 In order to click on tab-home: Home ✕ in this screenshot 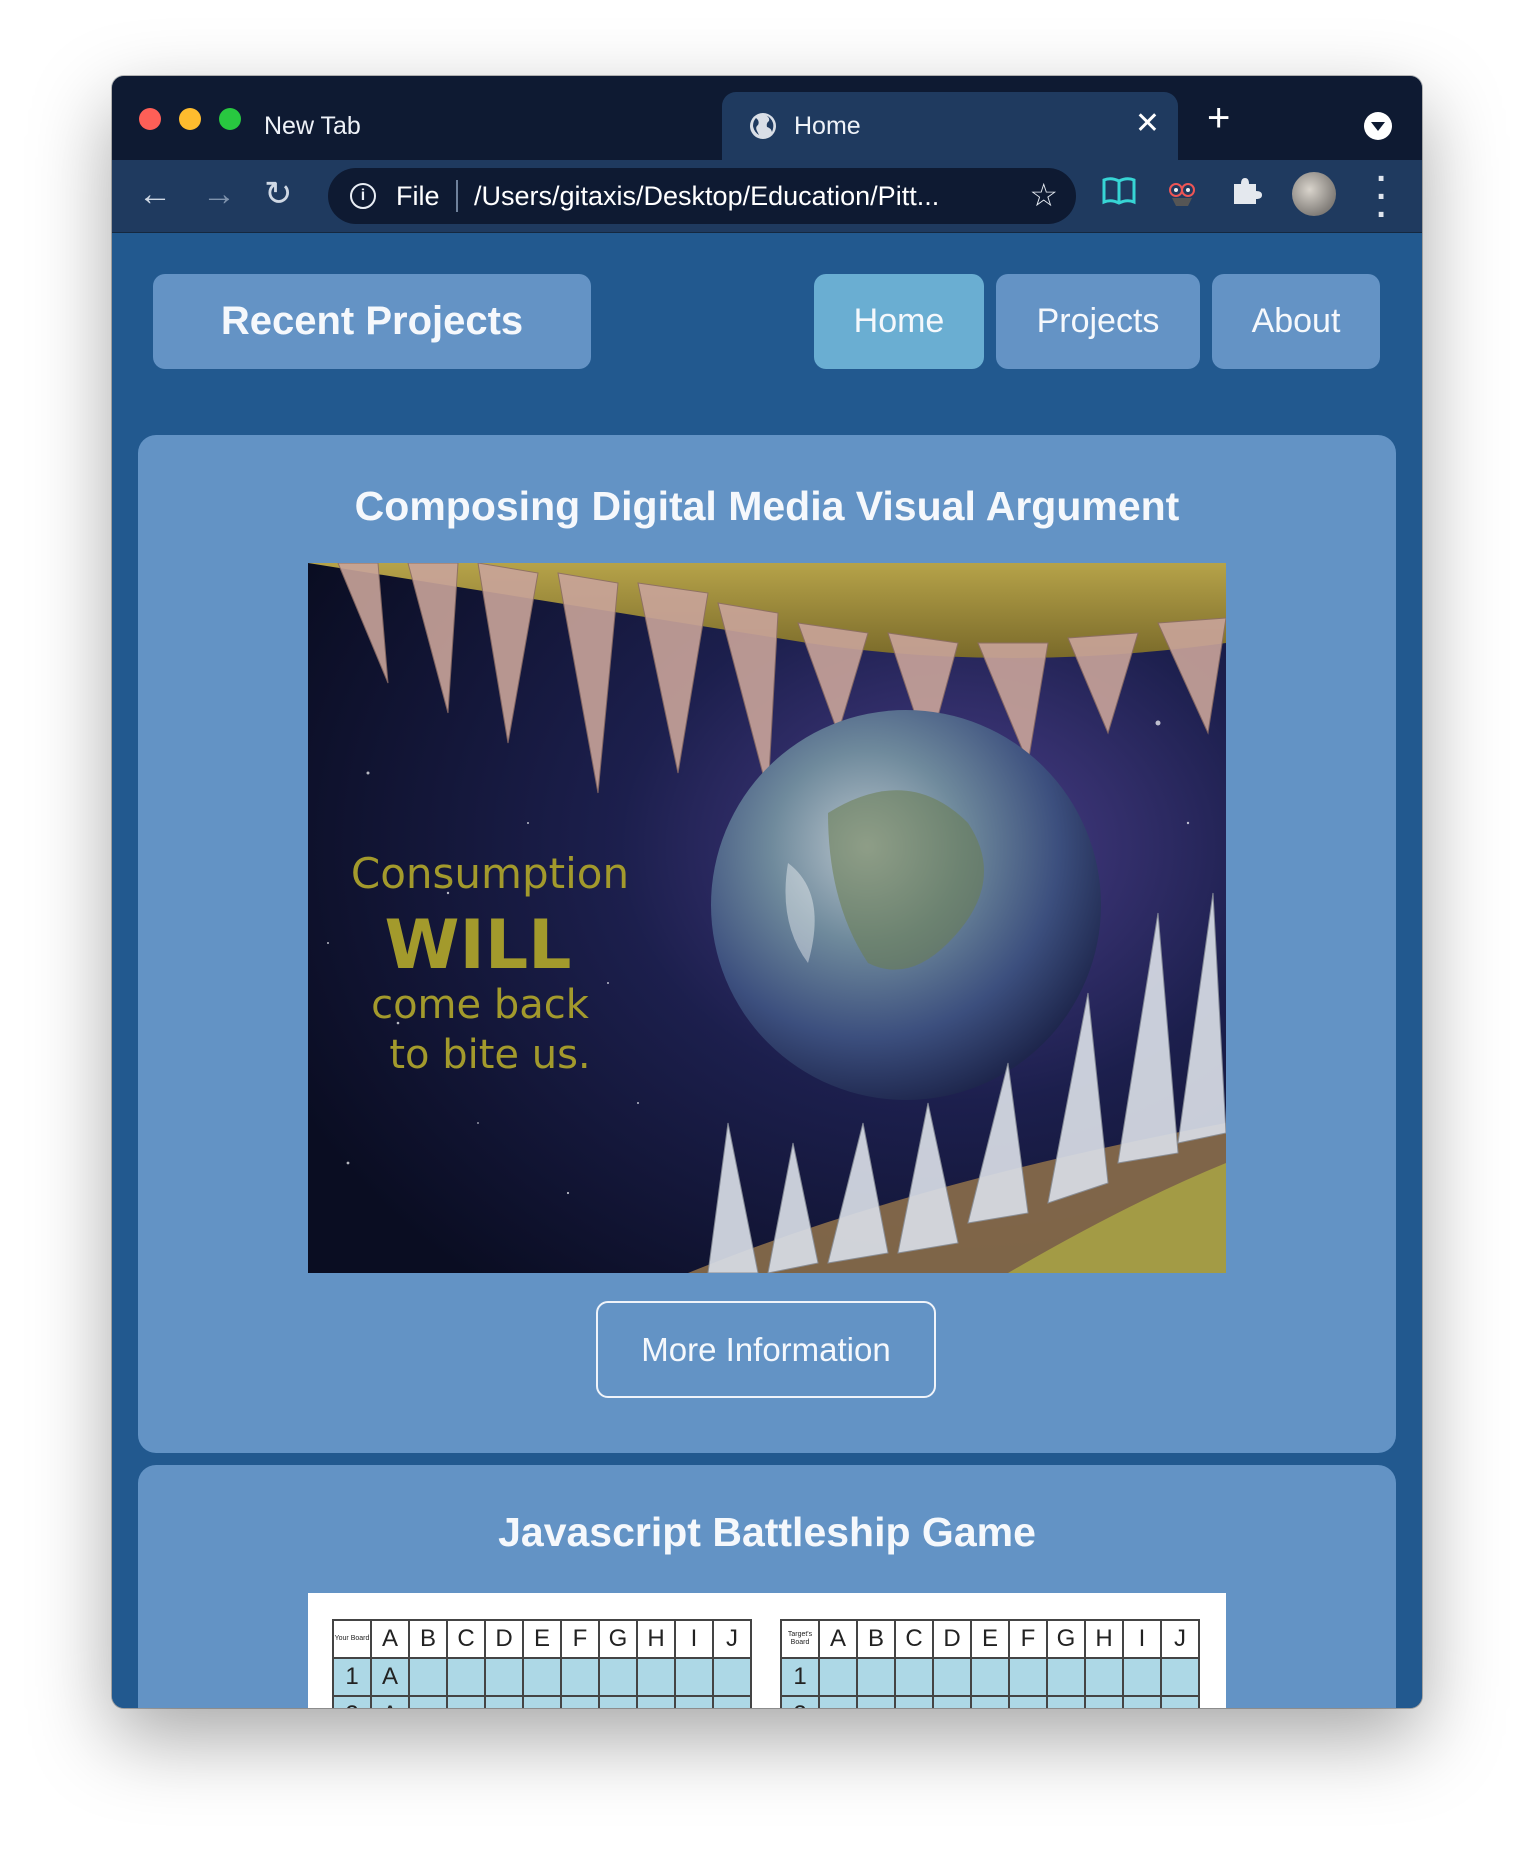, I will do `click(950, 126)`.